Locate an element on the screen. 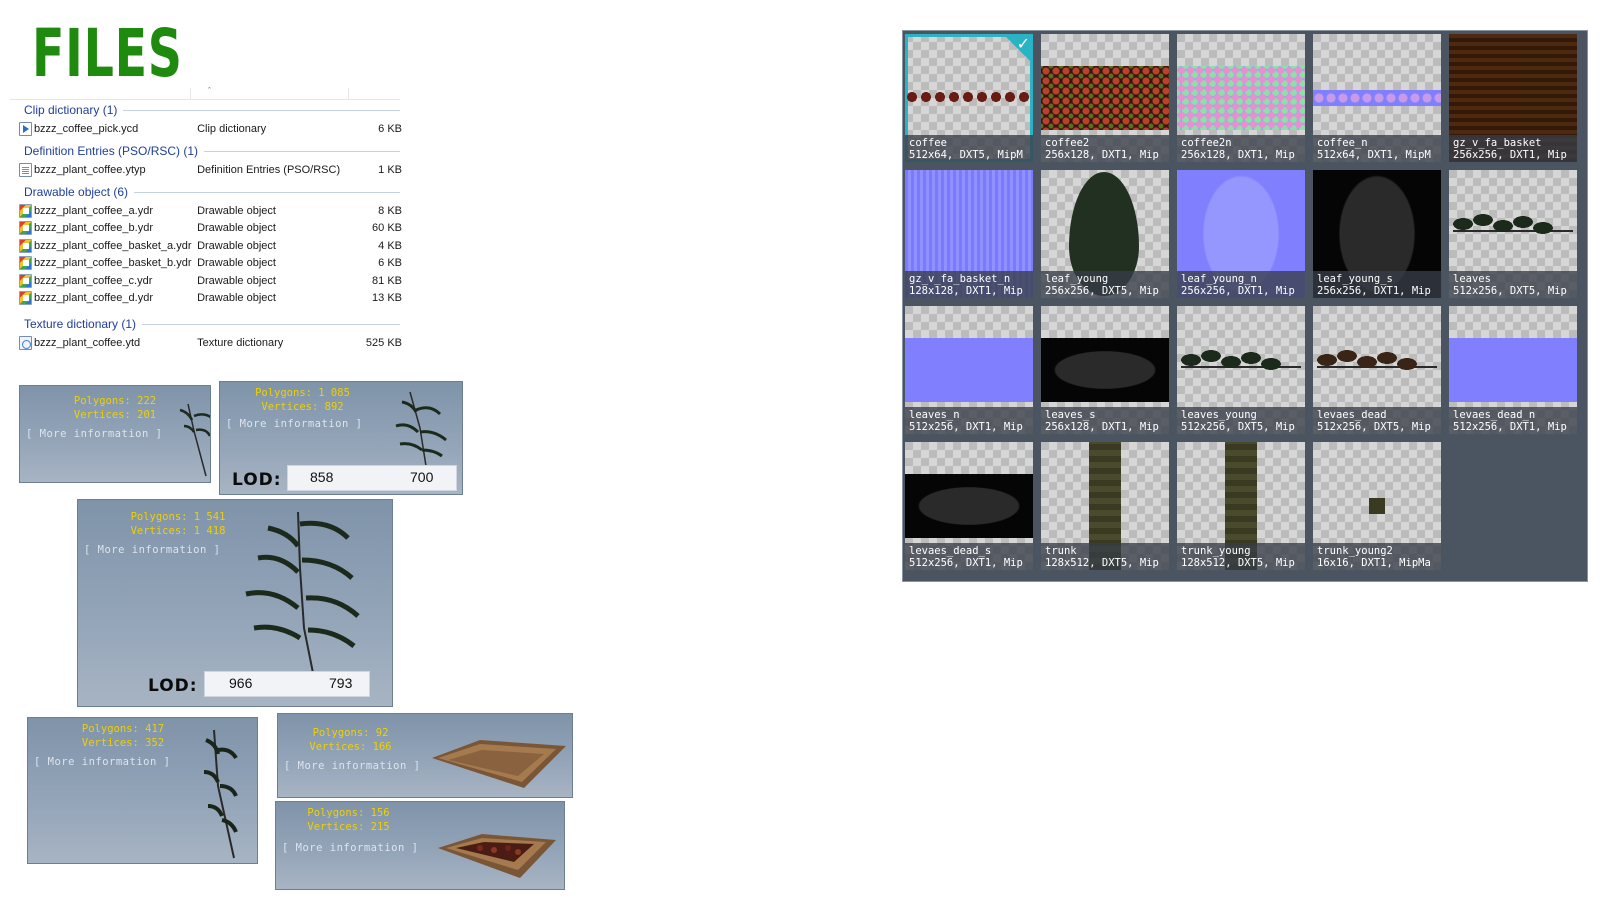 The height and width of the screenshot is (900, 1600). texture-tile: levaes_dead_s 512x256, DXT1, Mip is located at coordinates (969, 506).